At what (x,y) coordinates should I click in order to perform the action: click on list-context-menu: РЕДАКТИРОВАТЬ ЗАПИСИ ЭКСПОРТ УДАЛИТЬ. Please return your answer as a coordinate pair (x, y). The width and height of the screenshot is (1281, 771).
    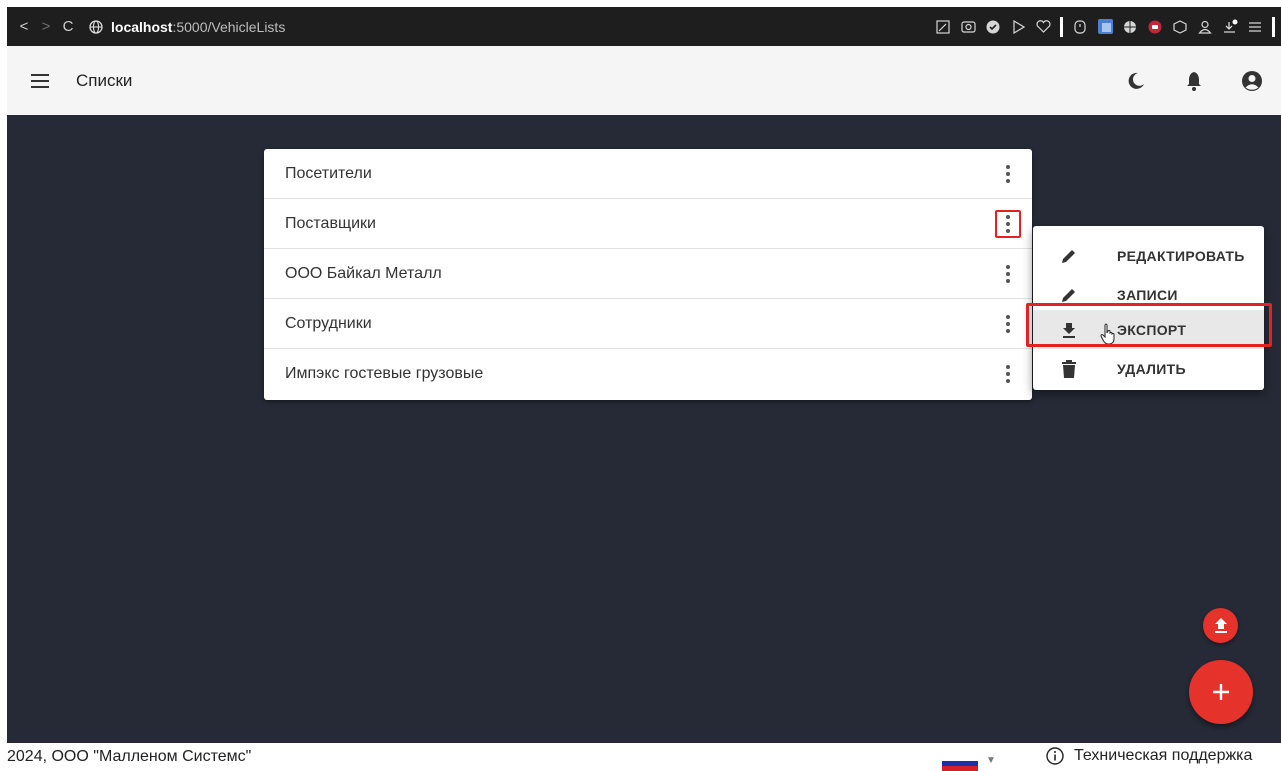
    Looking at the image, I should click on (1149, 308).